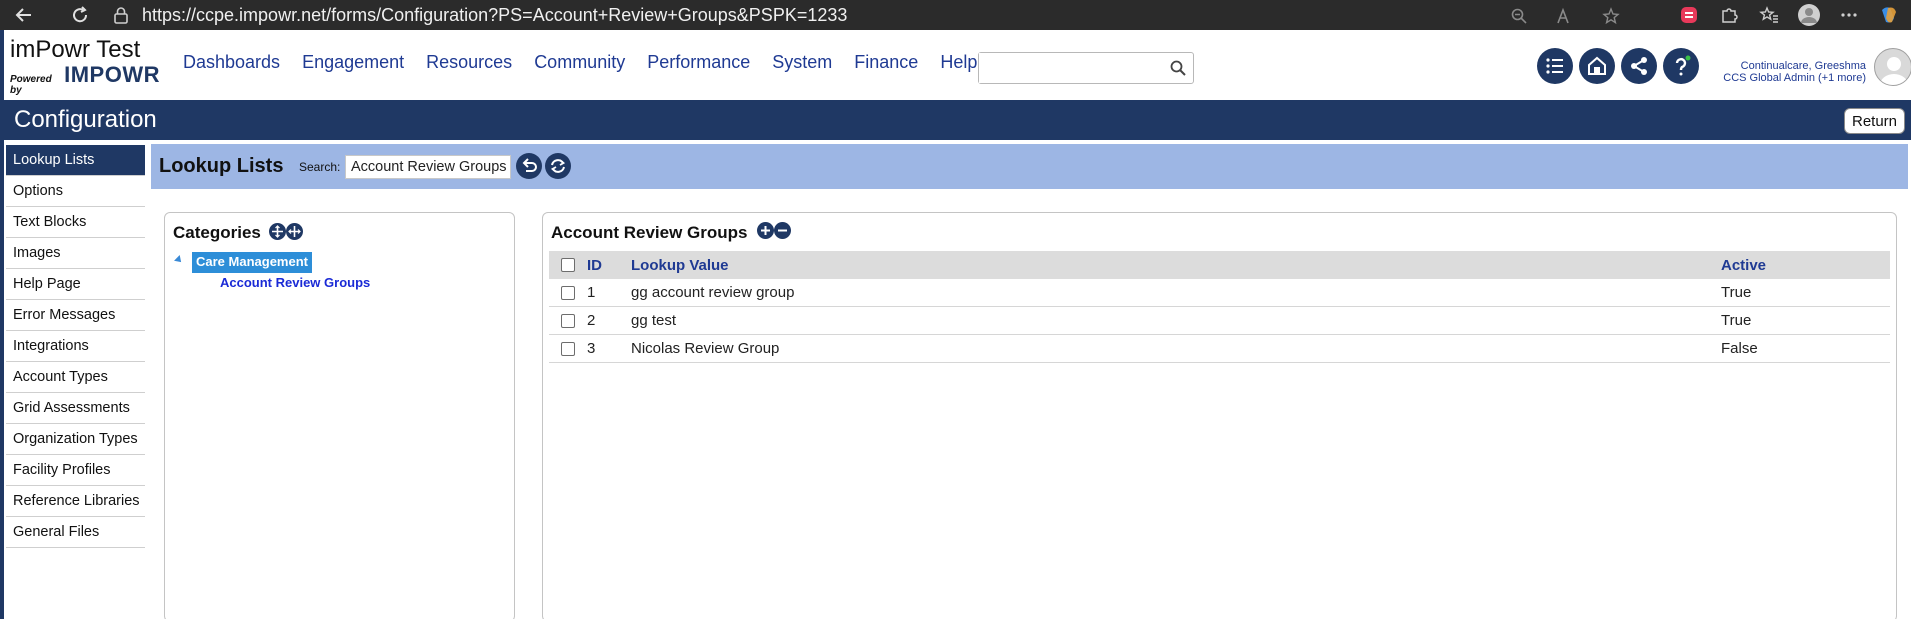 The height and width of the screenshot is (619, 1911). I want to click on menu-resources: Resources, so click(469, 62).